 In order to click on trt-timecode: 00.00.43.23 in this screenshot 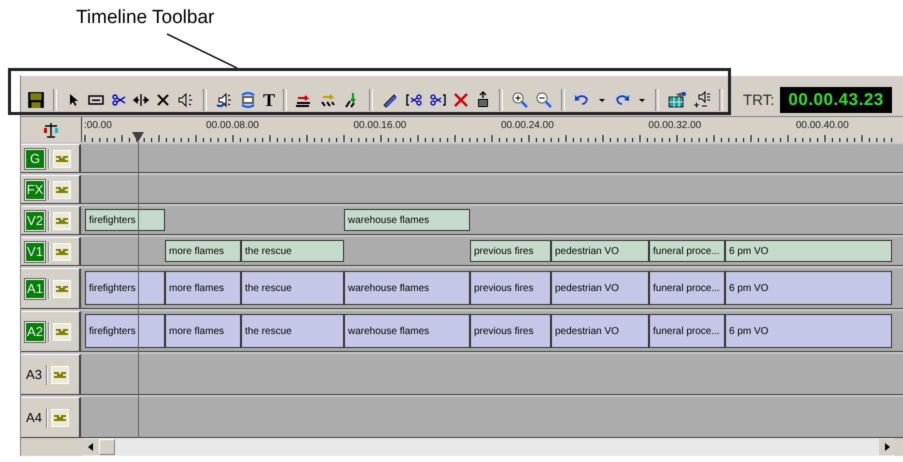, I will do `click(836, 100)`.